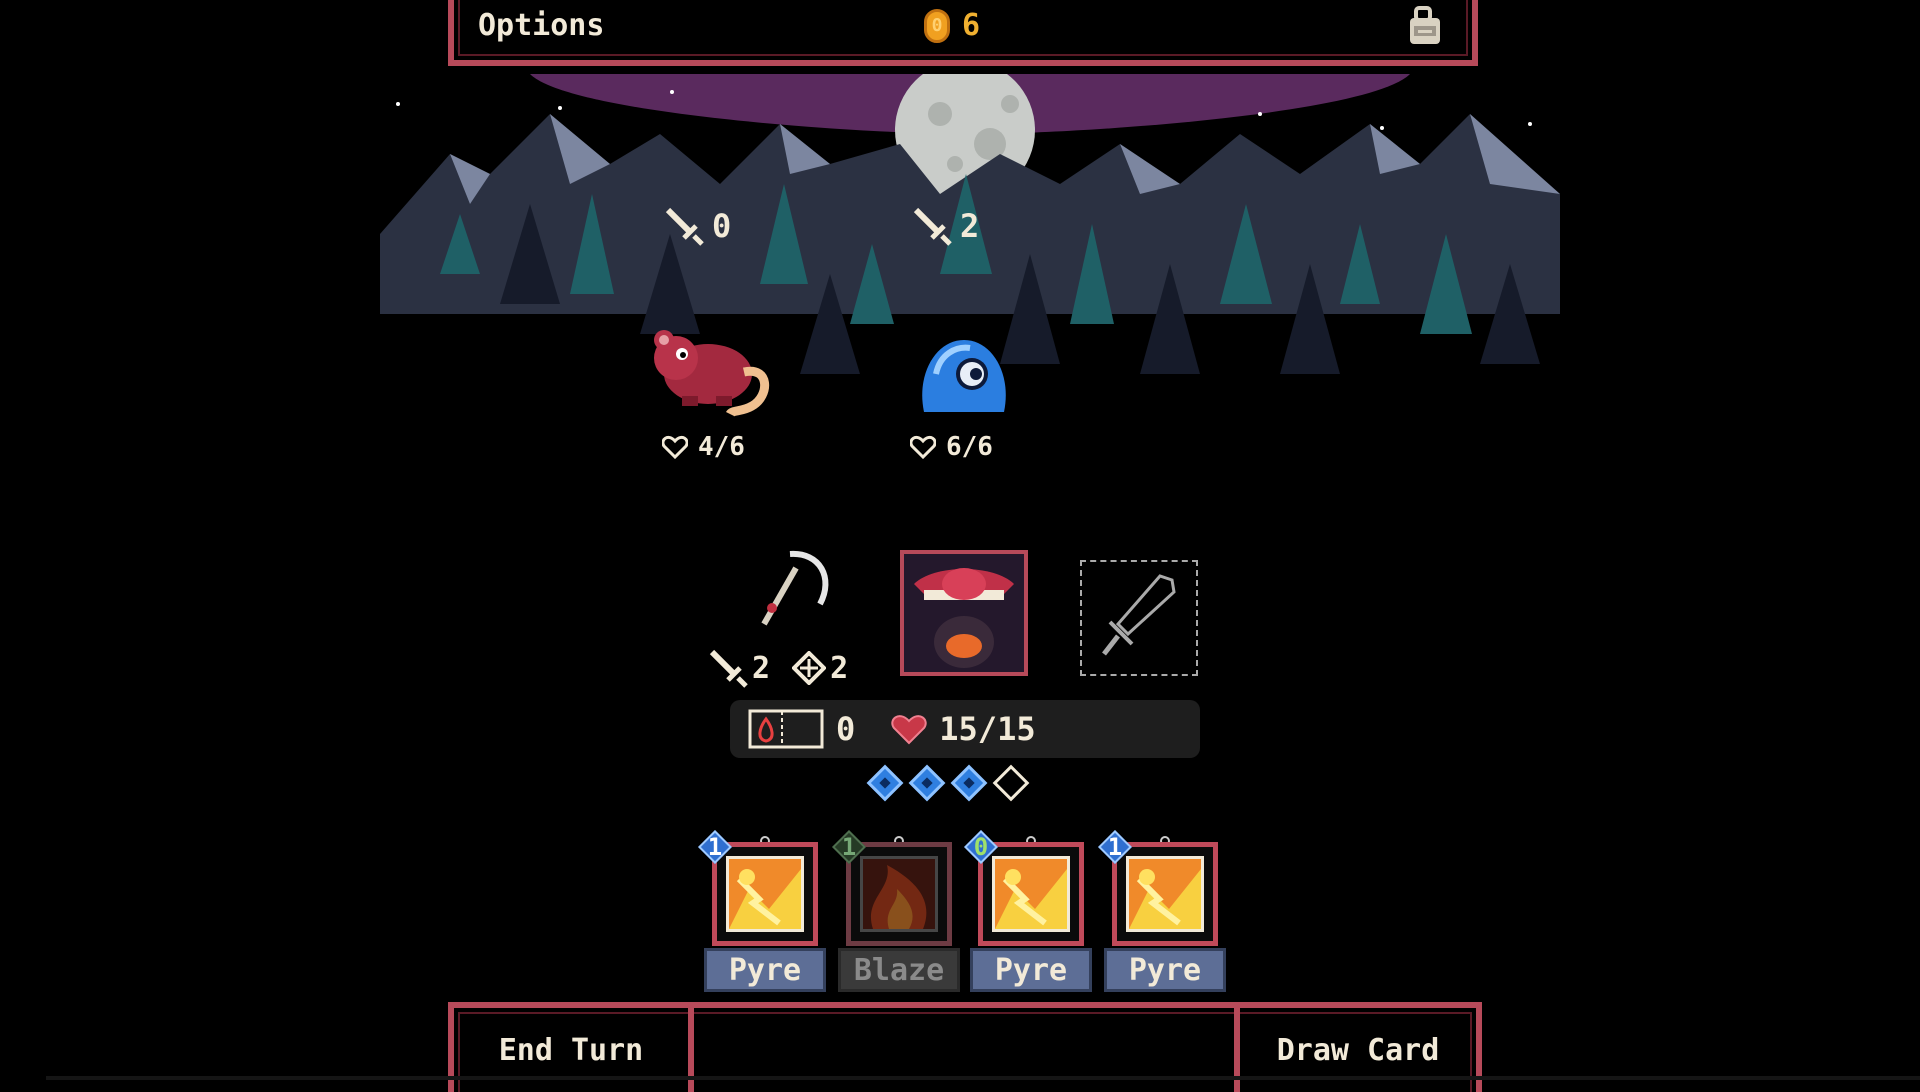  Describe the element at coordinates (970, 226) in the screenshot. I see `slime-intent-value: 2` at that location.